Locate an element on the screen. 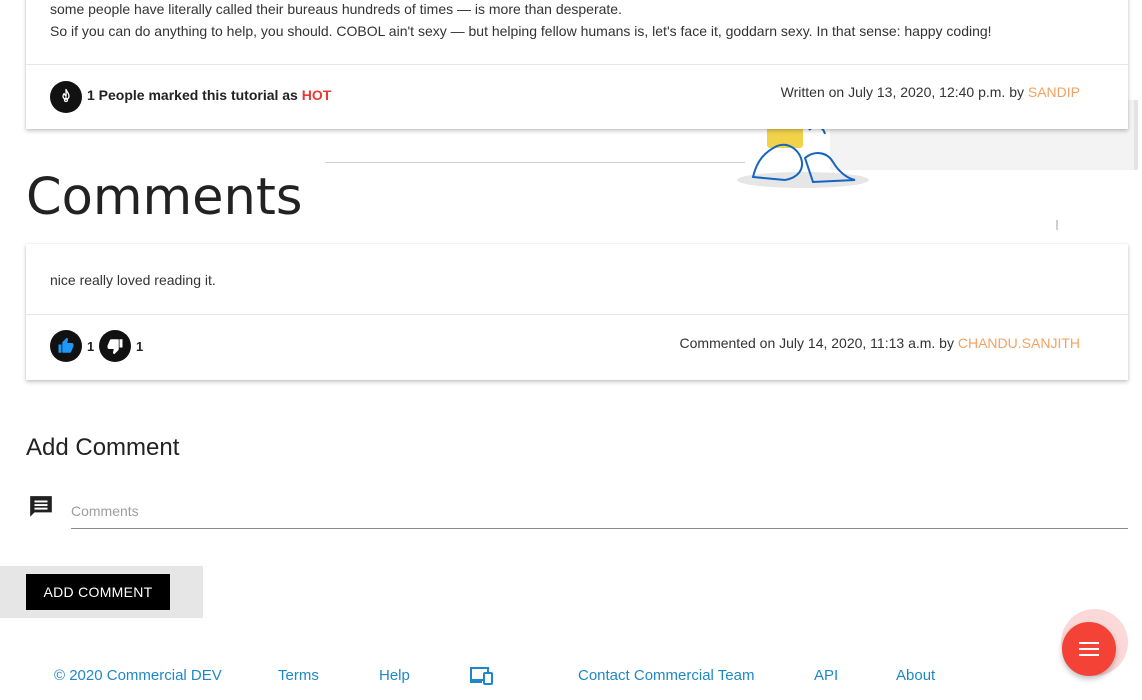  add-comment-button: ADD COMMENT is located at coordinates (98, 592).